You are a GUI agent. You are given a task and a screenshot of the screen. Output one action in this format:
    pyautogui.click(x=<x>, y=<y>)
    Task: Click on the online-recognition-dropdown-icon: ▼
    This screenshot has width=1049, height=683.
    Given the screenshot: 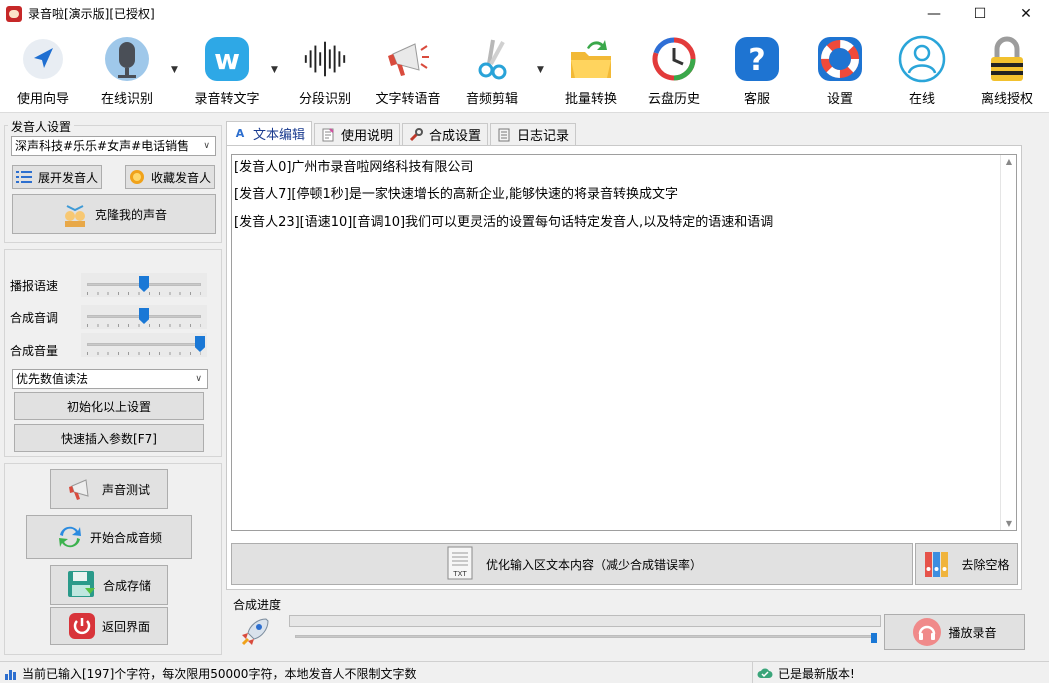 What is the action you would take?
    pyautogui.click(x=174, y=70)
    